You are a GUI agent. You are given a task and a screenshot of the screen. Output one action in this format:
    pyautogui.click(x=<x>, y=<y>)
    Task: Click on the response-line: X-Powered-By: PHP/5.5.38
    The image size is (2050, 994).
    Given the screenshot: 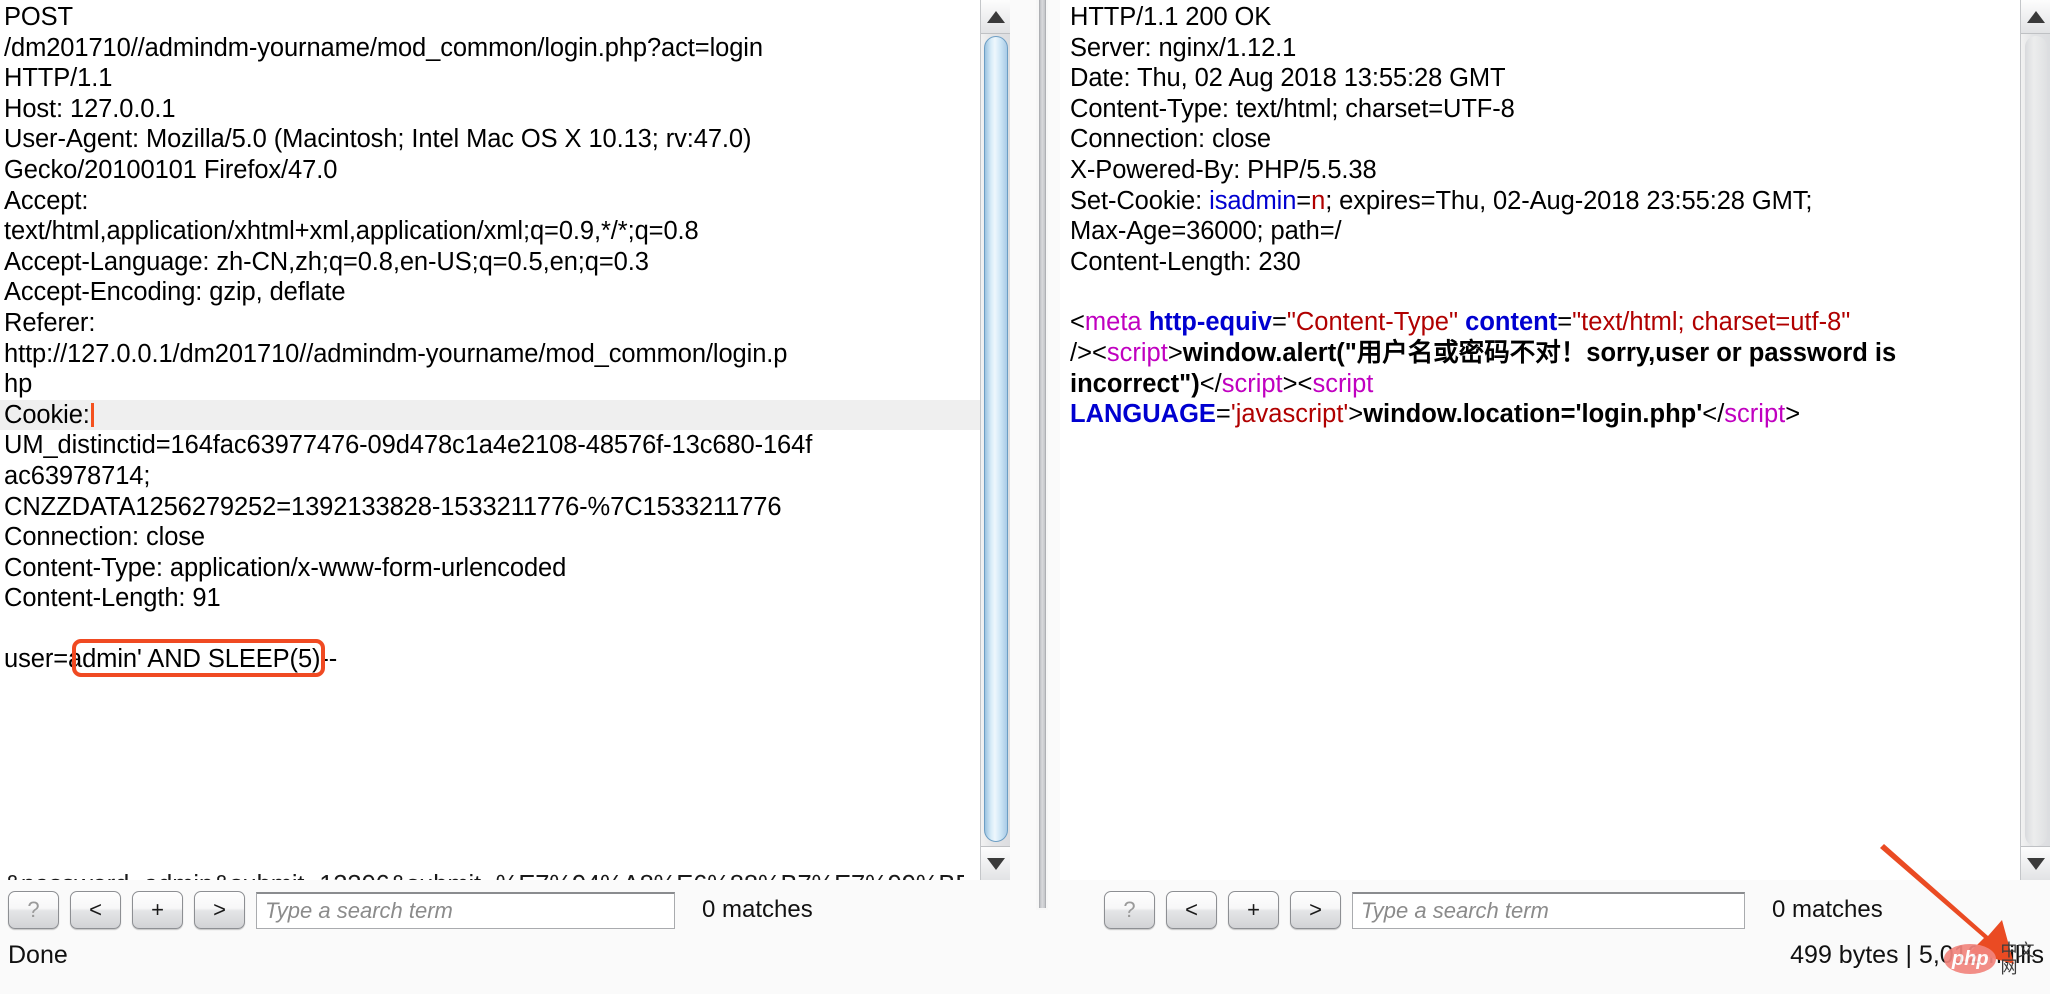 What is the action you would take?
    pyautogui.click(x=1223, y=169)
    